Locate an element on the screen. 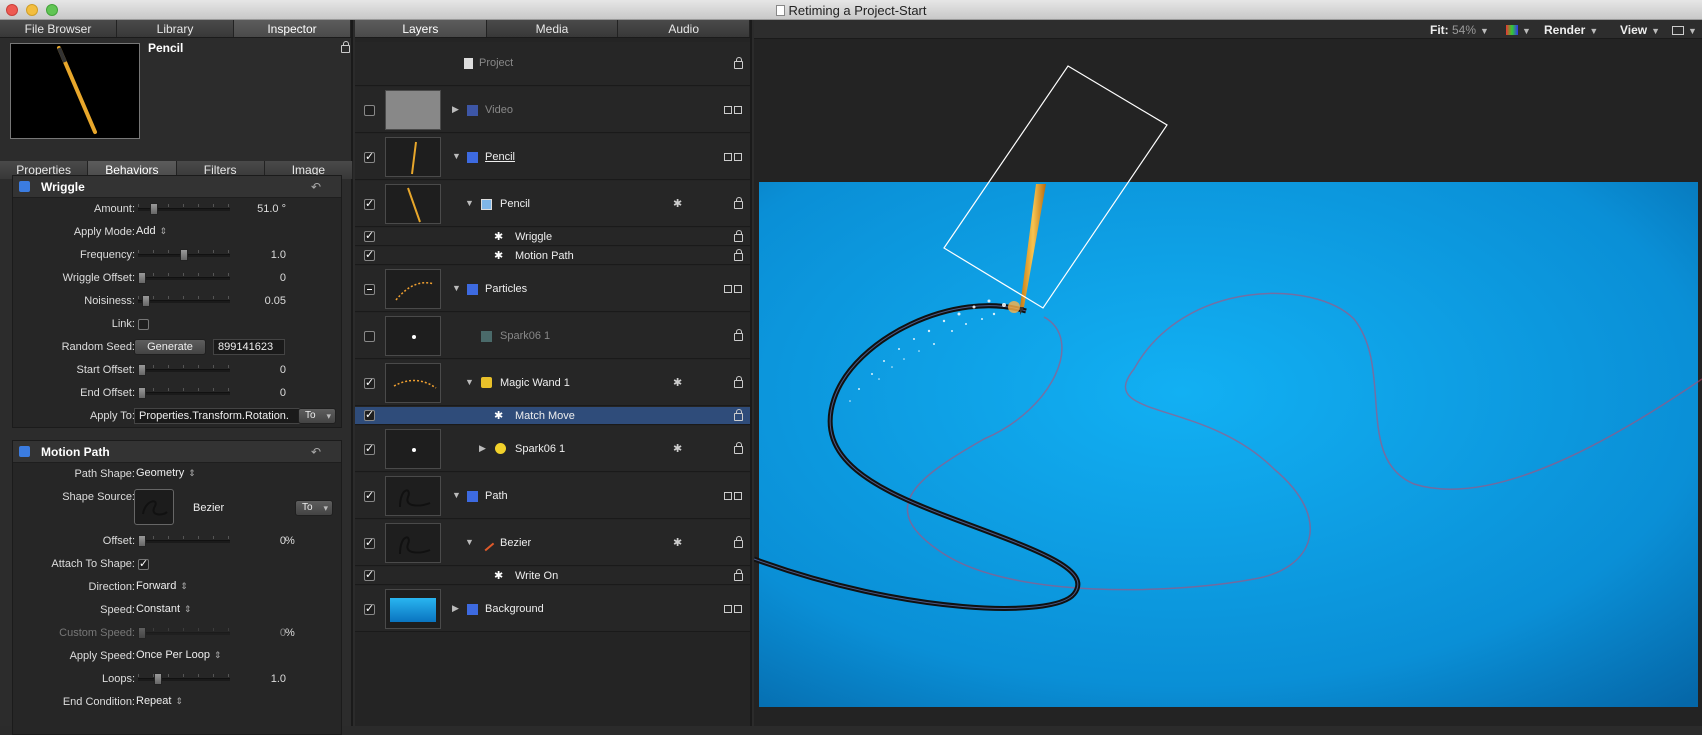  layer-row-spark-cell: ▶ Spark06 1 ✱ is located at coordinates (552, 449).